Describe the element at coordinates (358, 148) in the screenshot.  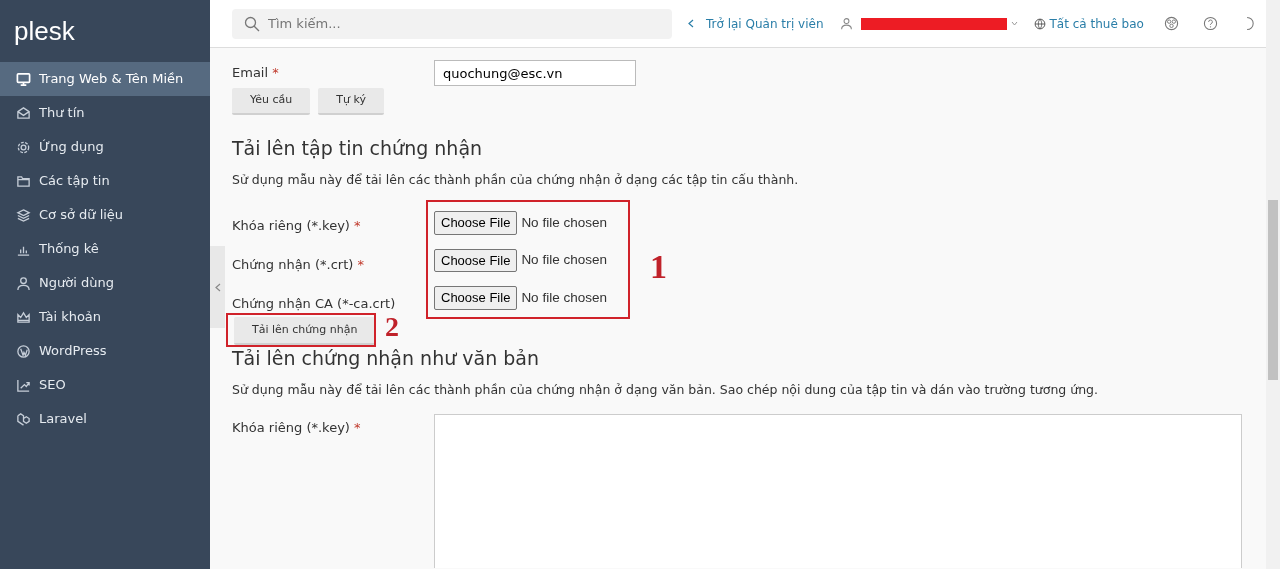
I see `section-title: Tải lên tập tin chứng nhận` at that location.